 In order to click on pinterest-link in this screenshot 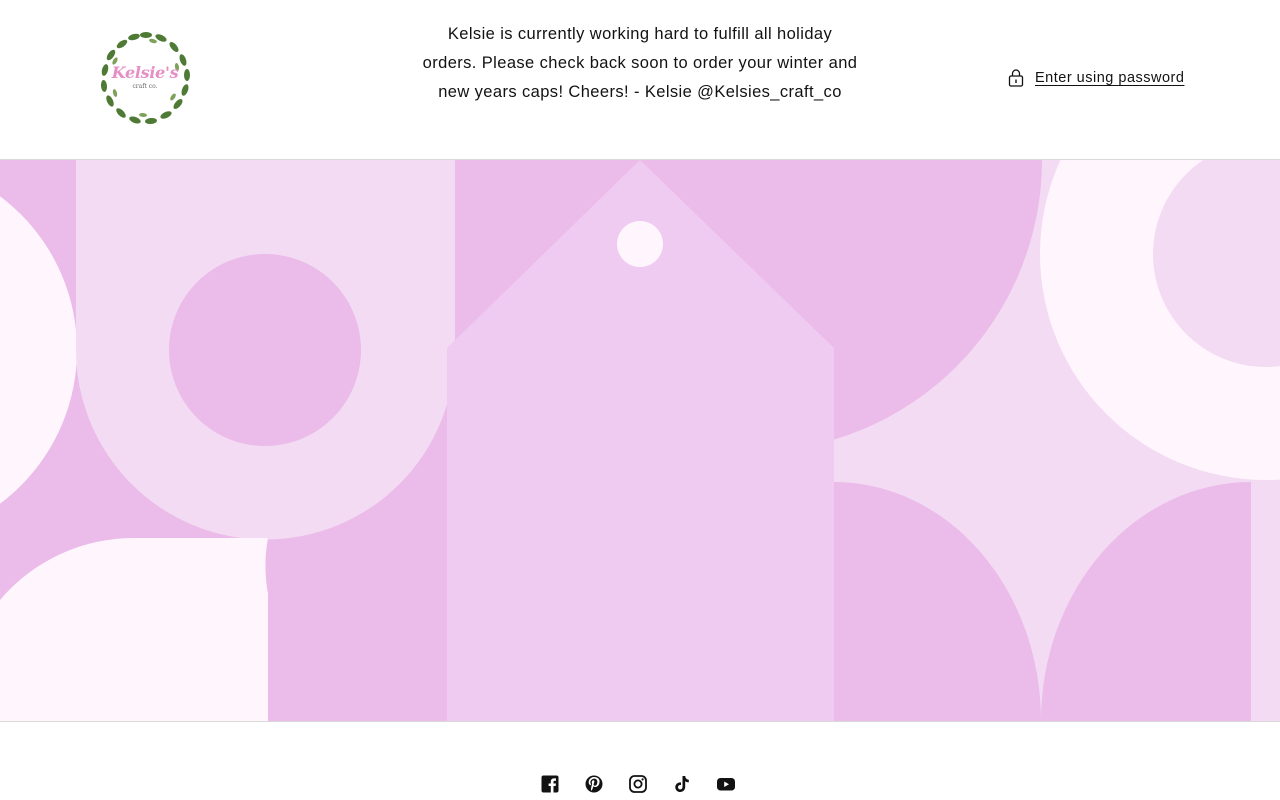, I will do `click(594, 784)`.